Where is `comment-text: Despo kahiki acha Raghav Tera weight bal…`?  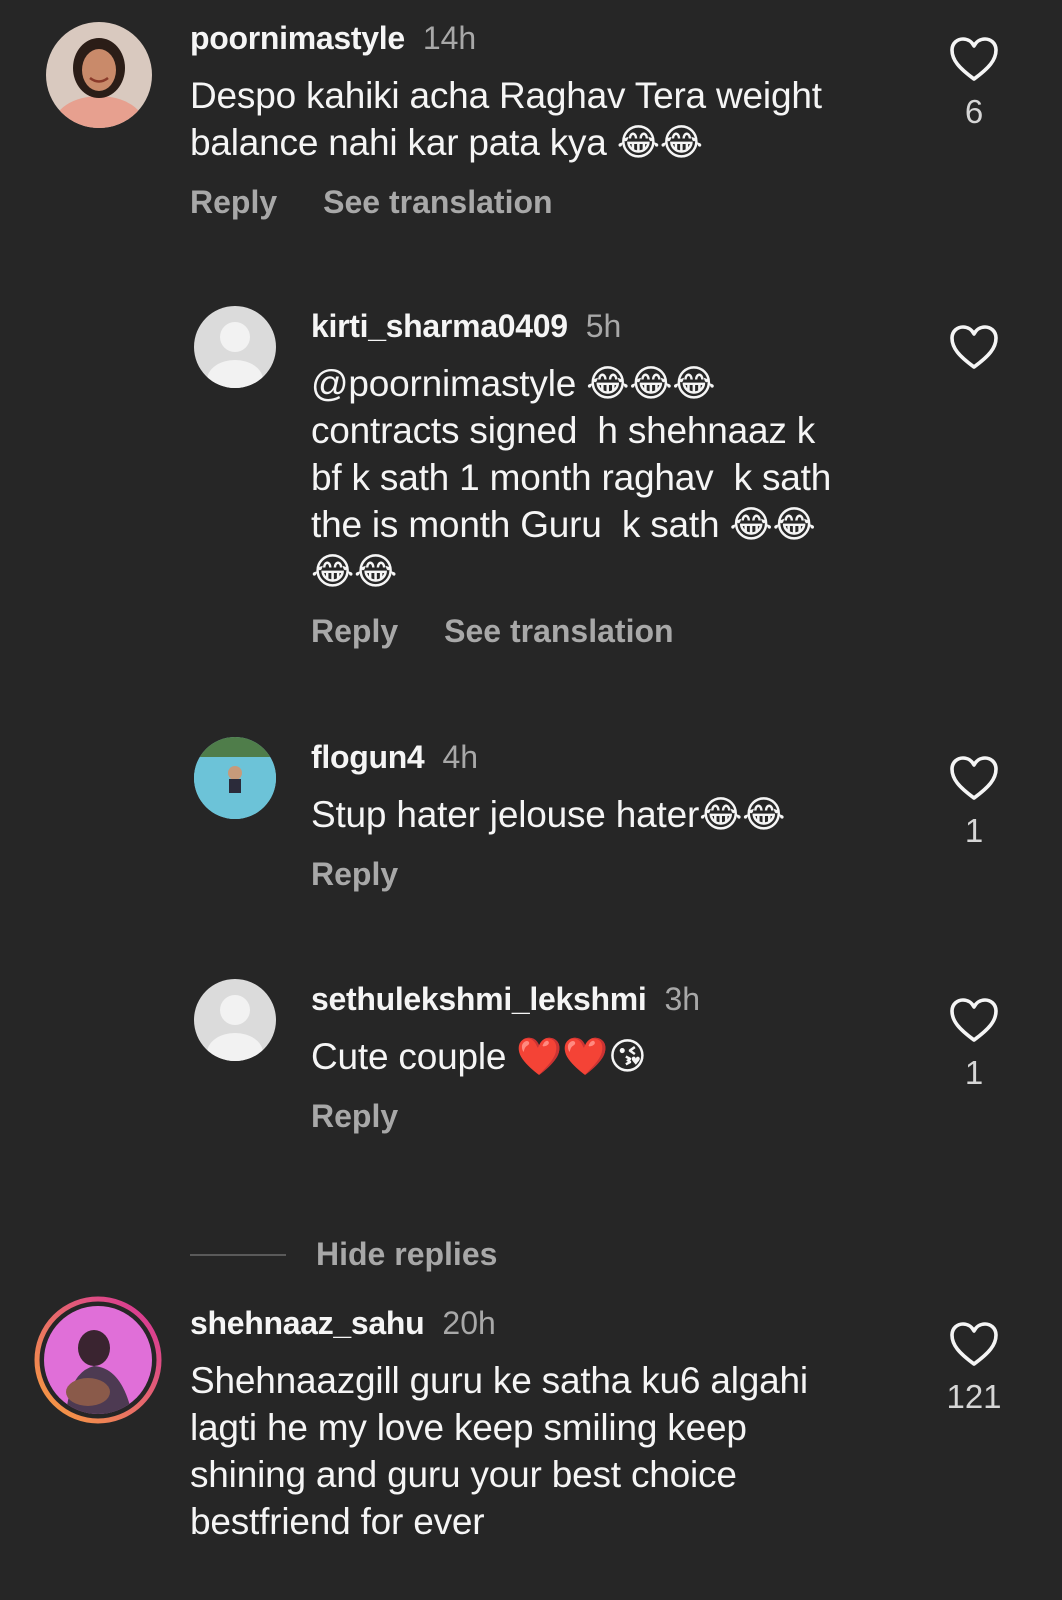 comment-text: Despo kahiki acha Raghav Tera weight bal… is located at coordinates (506, 119).